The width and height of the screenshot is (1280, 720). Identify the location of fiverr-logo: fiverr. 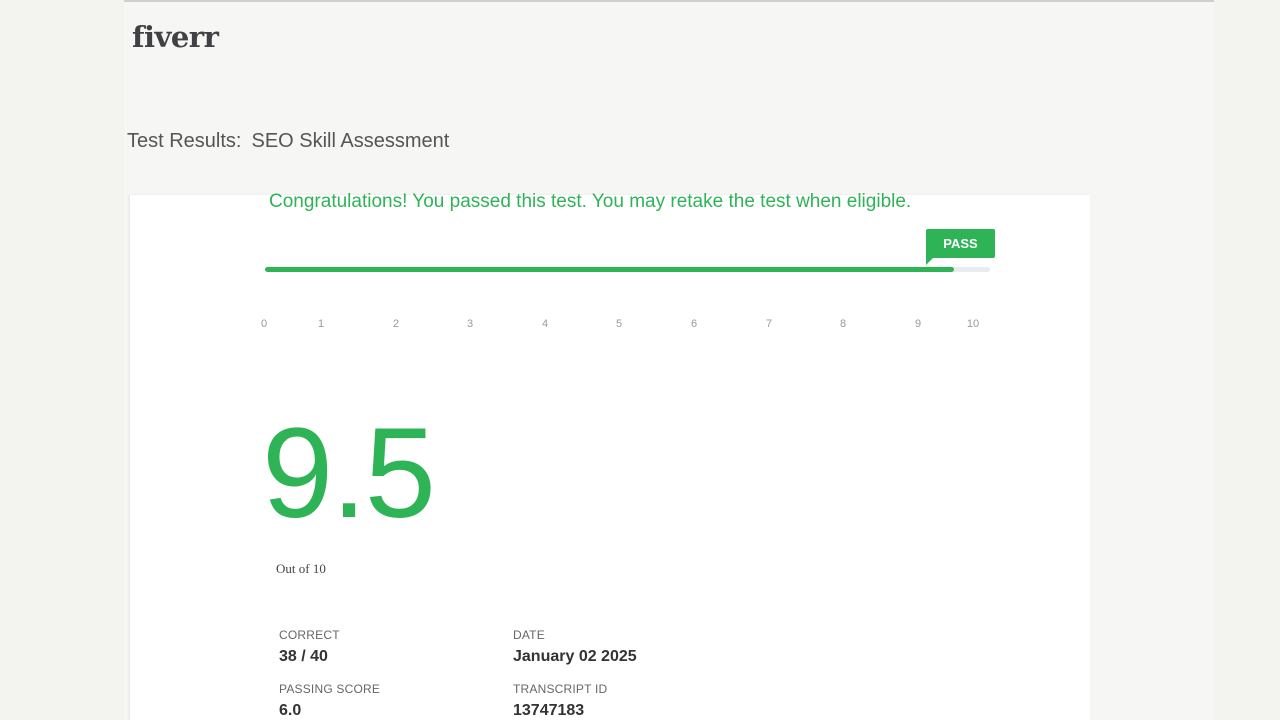
(175, 37).